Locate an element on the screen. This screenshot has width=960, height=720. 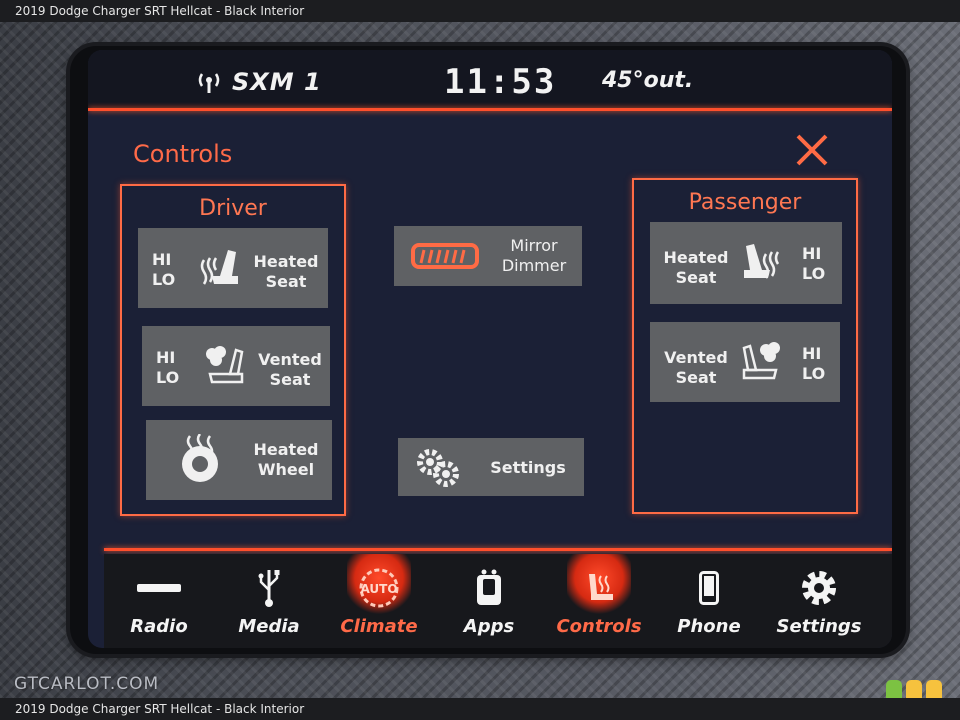
dock-label: Apps is located at coordinates (489, 626).